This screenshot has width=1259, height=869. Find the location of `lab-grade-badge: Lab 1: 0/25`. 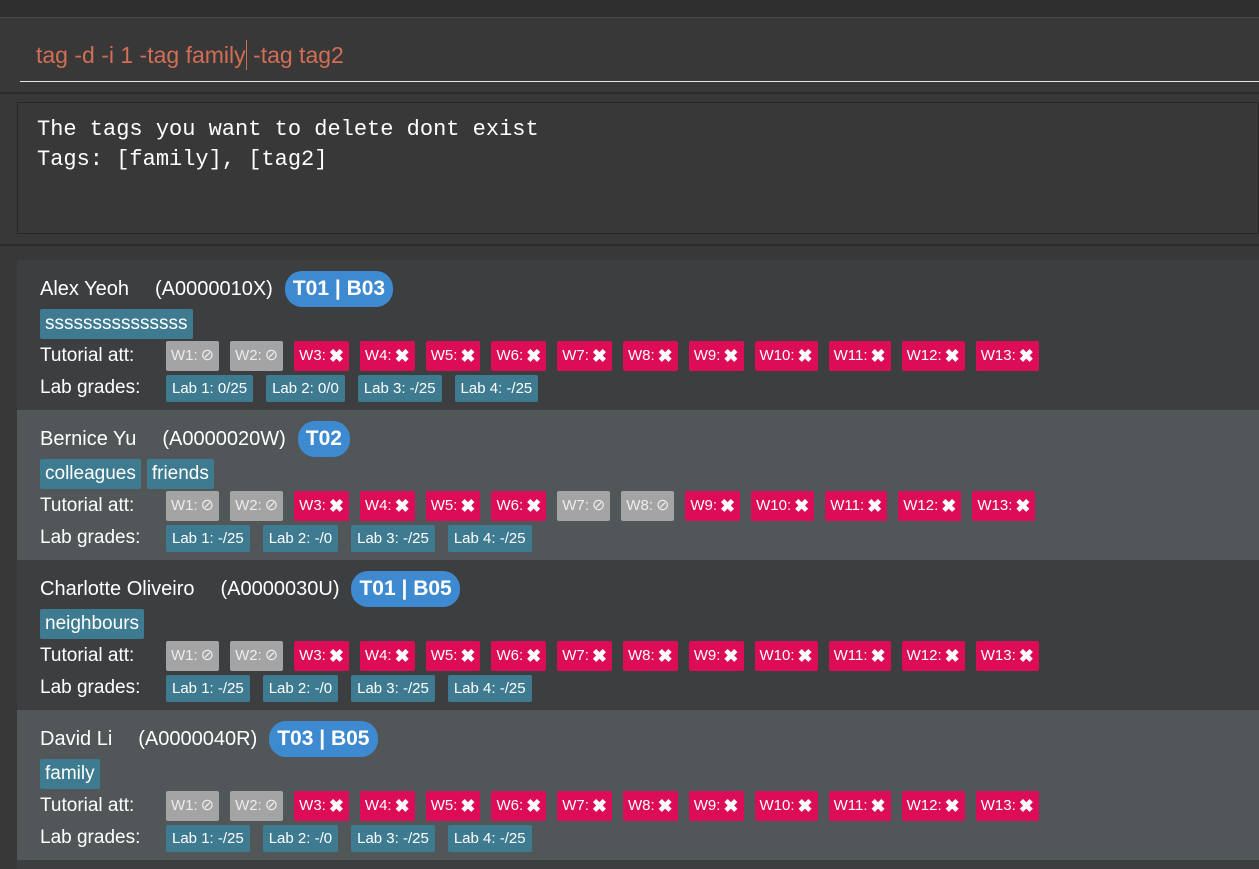

lab-grade-badge: Lab 1: 0/25 is located at coordinates (210, 388).